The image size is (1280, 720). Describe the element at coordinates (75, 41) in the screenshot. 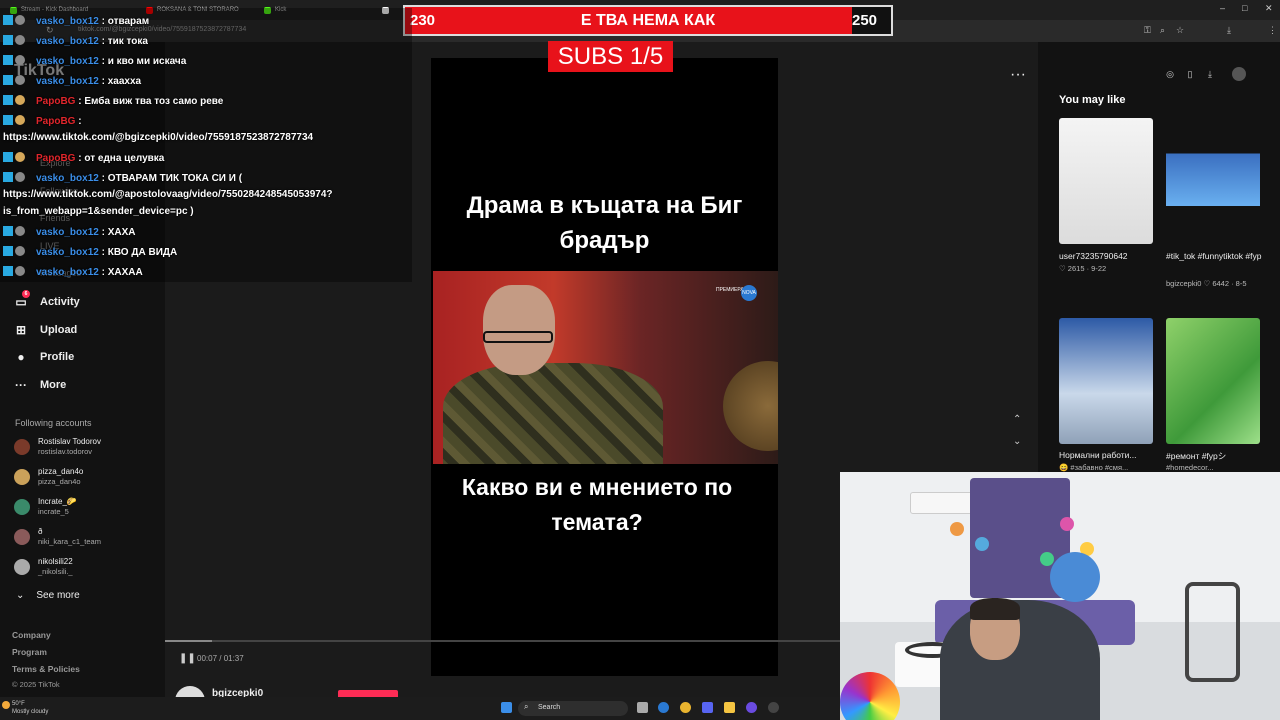

I see `chat-message: vasko_box12 : тик тока` at that location.